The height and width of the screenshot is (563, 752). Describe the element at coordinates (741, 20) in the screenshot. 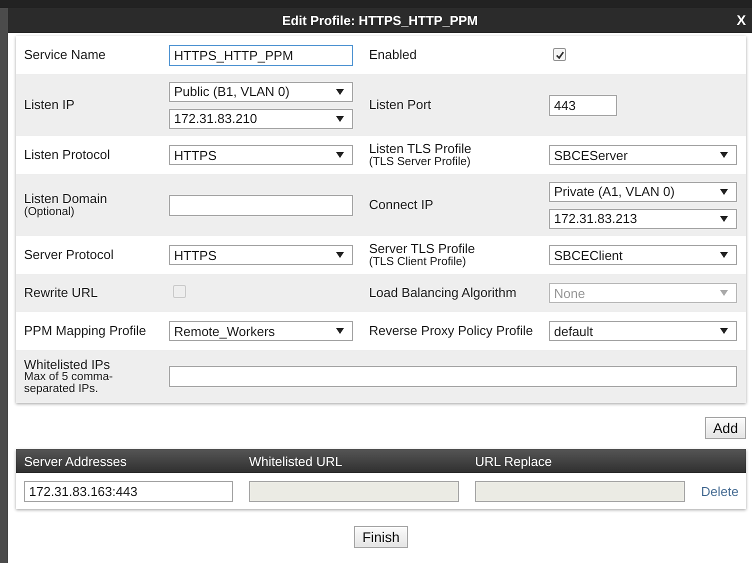

I see `close-button: X` at that location.